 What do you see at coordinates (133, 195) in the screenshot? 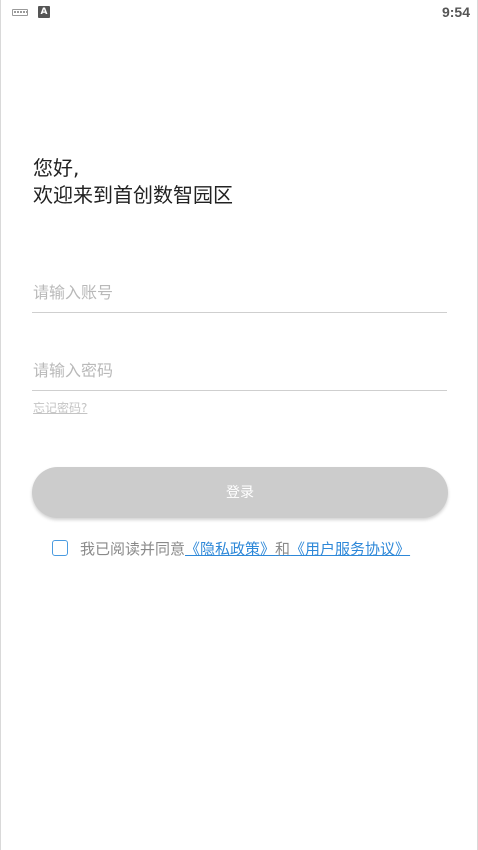
I see `greeting-line-2: 欢迎来到首创数智园区` at bounding box center [133, 195].